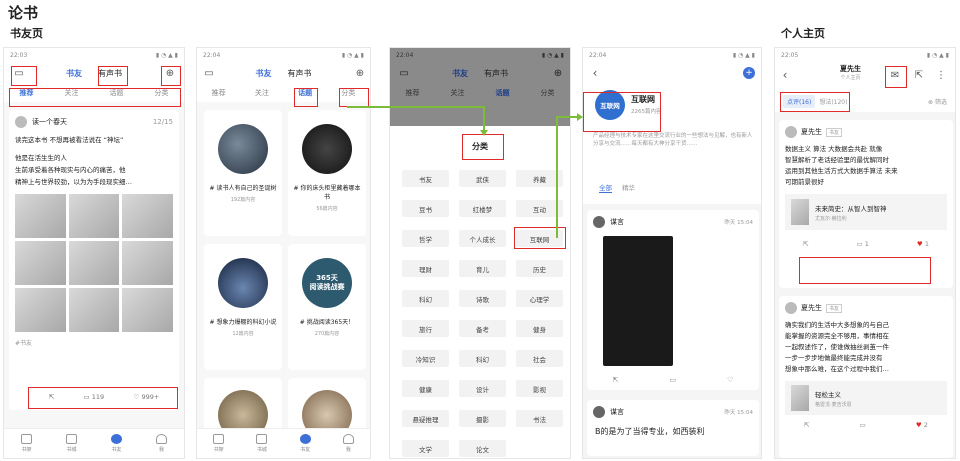 This screenshot has height=461, width=960. Describe the element at coordinates (425, 328) in the screenshot. I see `category-button: 旅行` at that location.